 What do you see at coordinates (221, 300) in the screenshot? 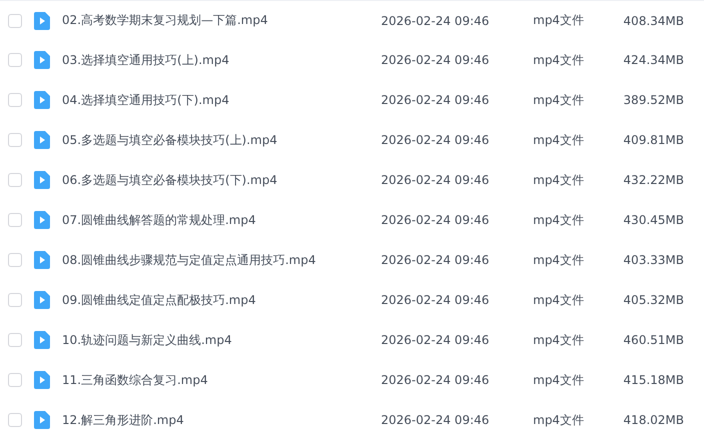
I see `file-name: 09.圆锥曲线定值定点配极技巧.mp4` at bounding box center [221, 300].